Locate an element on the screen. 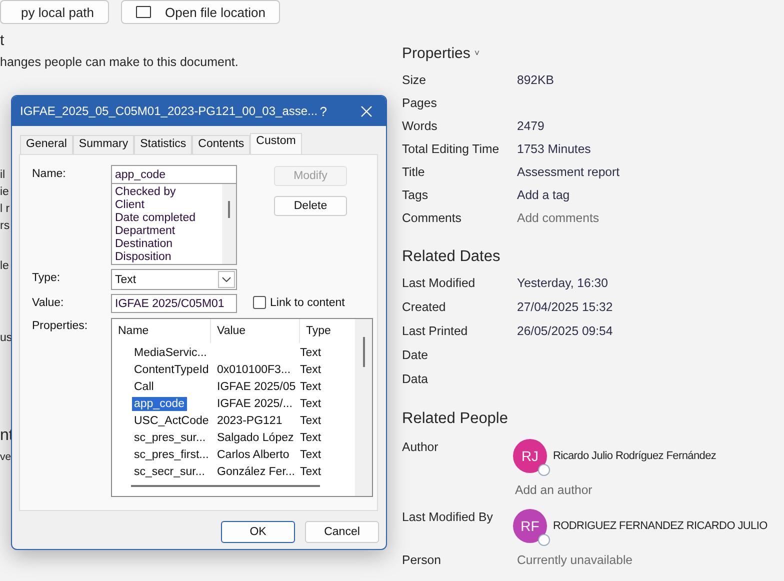 The width and height of the screenshot is (784, 581). text-fragment: ve is located at coordinates (6, 458).